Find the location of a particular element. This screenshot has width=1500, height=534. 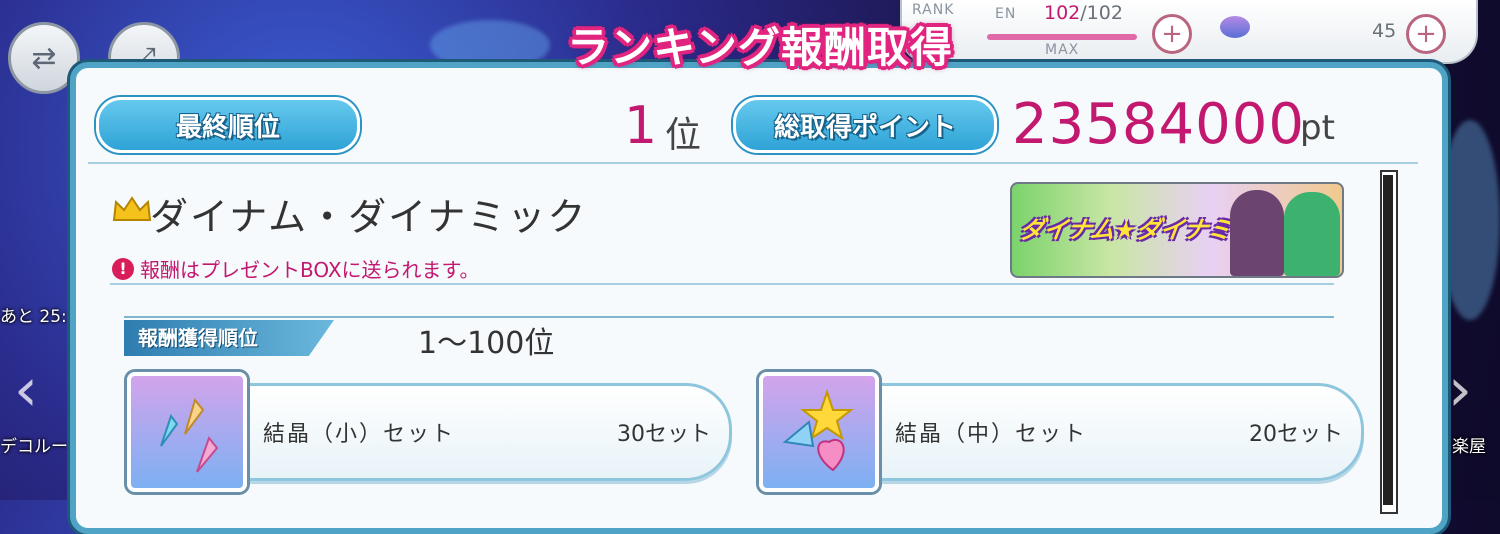

reward-count: 20セット is located at coordinates (1296, 434).